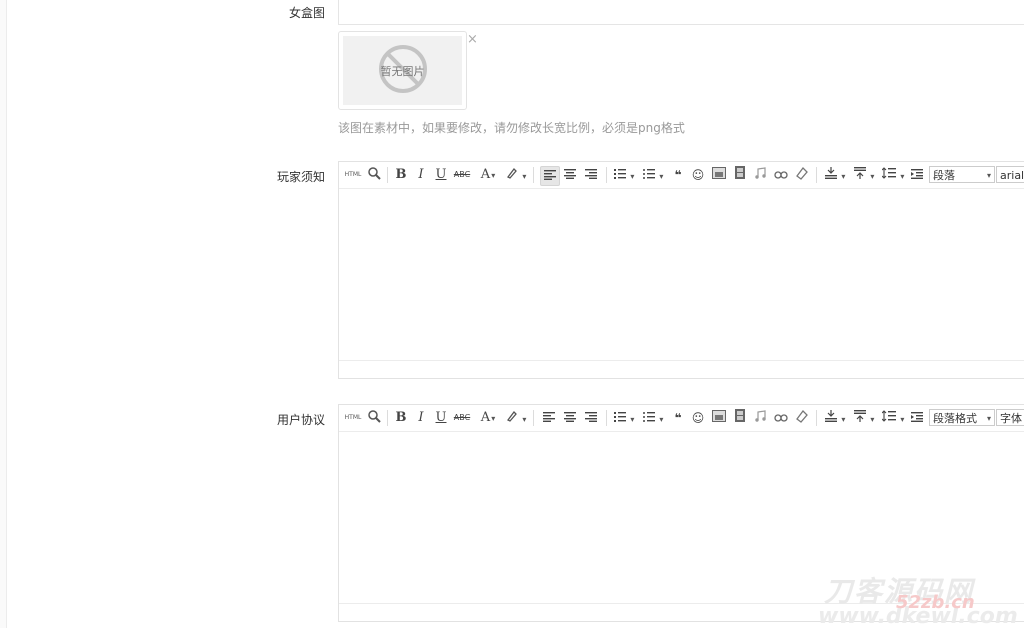 This screenshot has width=1024, height=629. I want to click on image-placeholder: 暂无图片, so click(402, 70).